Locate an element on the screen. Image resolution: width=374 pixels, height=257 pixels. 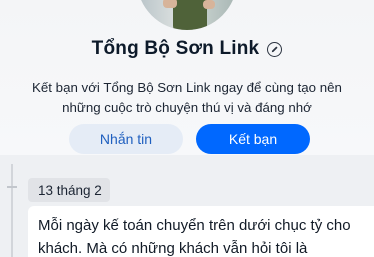
name-row: Tổng Bộ Sơn Link is located at coordinates (187, 49).